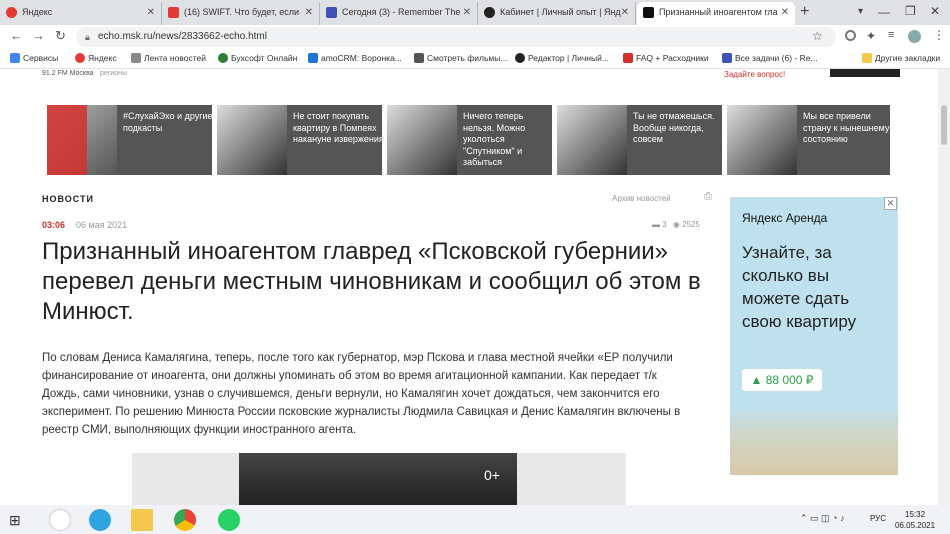 This screenshot has height=534, width=950. I want to click on telegram-icon, so click(100, 520).